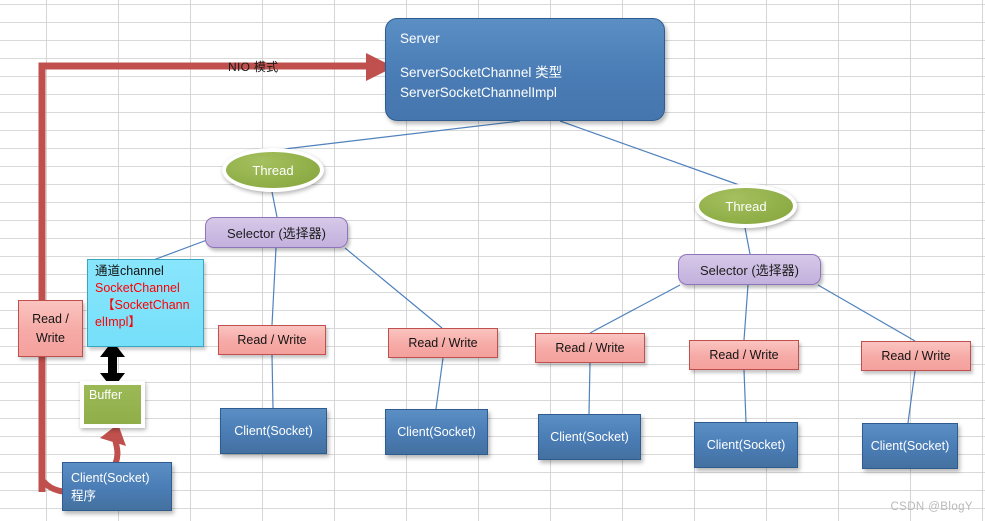 The width and height of the screenshot is (985, 521). I want to click on client-node-3: Client(Socket), so click(589, 437).